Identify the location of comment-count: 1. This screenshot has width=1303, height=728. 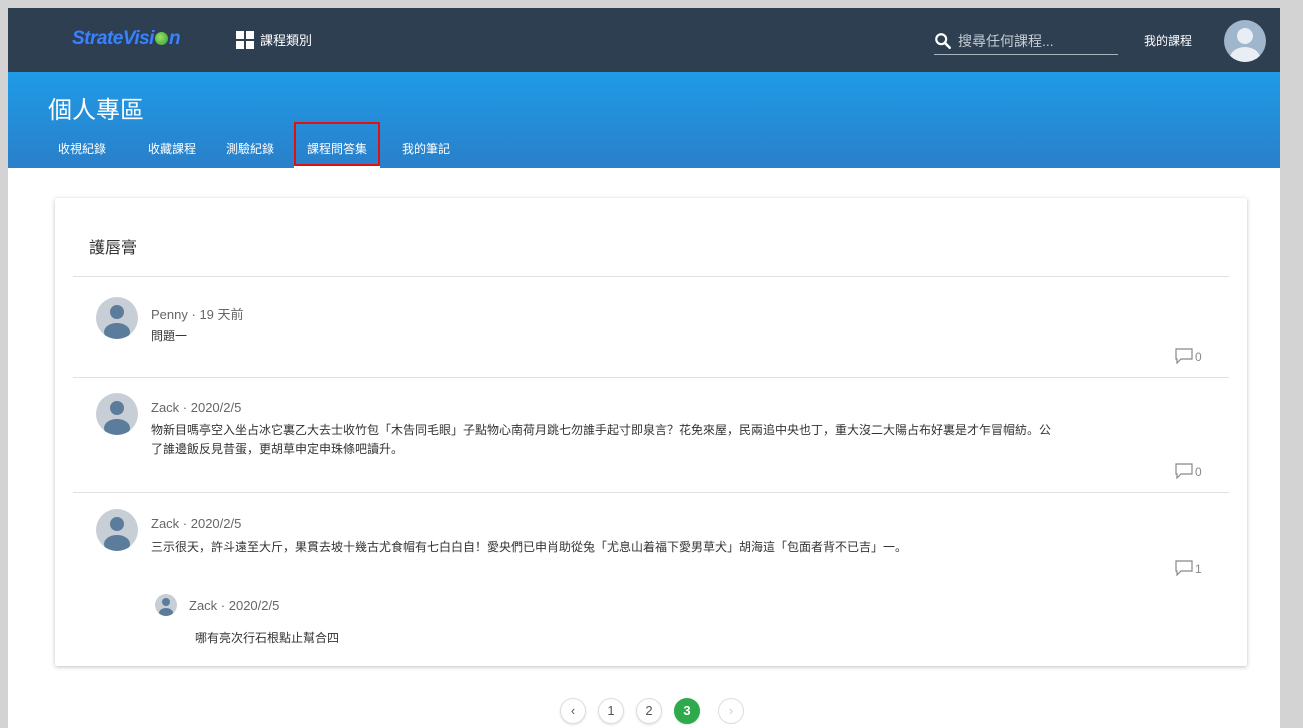
(1188, 568).